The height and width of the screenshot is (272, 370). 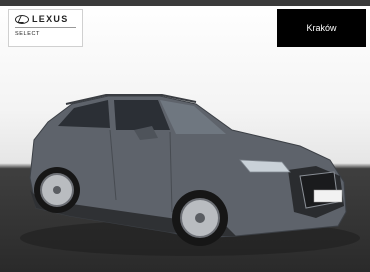 I want to click on brand-name: LEXUS, so click(x=50, y=19).